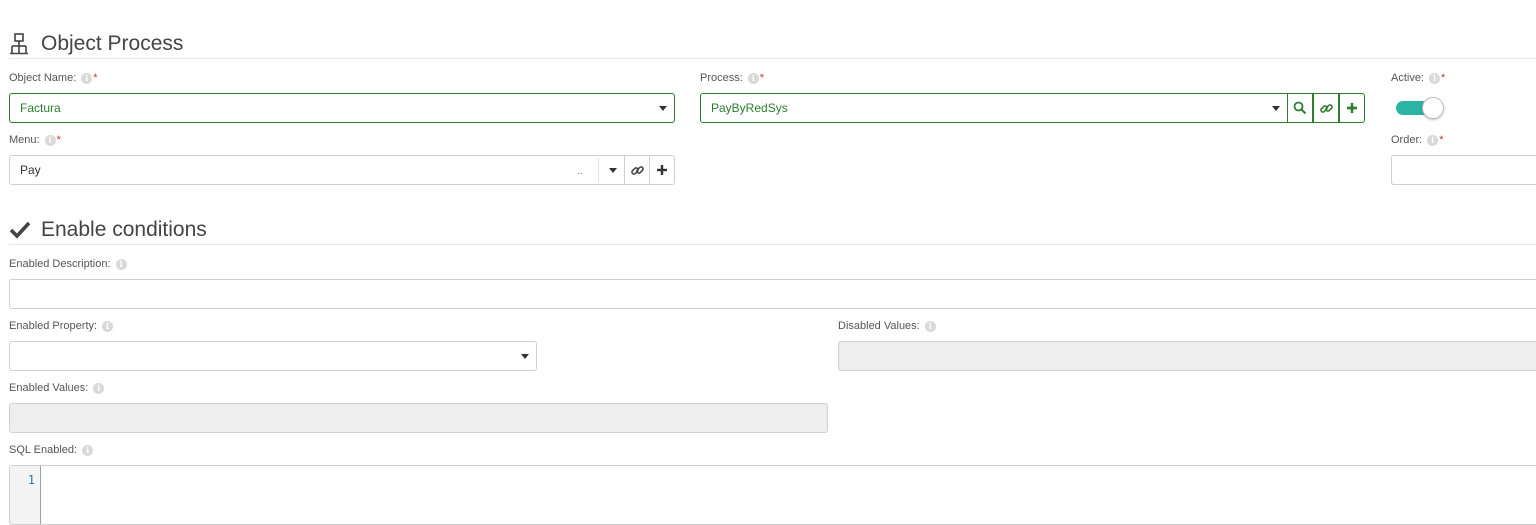 This screenshot has height=525, width=1536. I want to click on menu-link-button, so click(637, 170).